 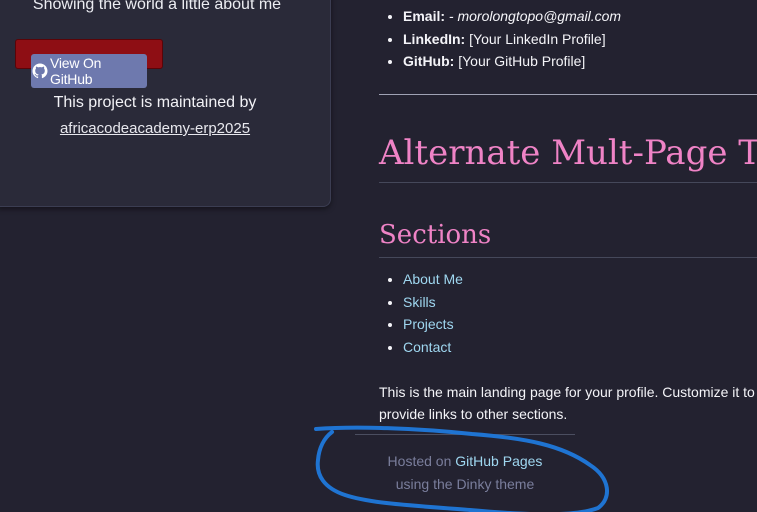 I want to click on title-underline, so click(x=568, y=182).